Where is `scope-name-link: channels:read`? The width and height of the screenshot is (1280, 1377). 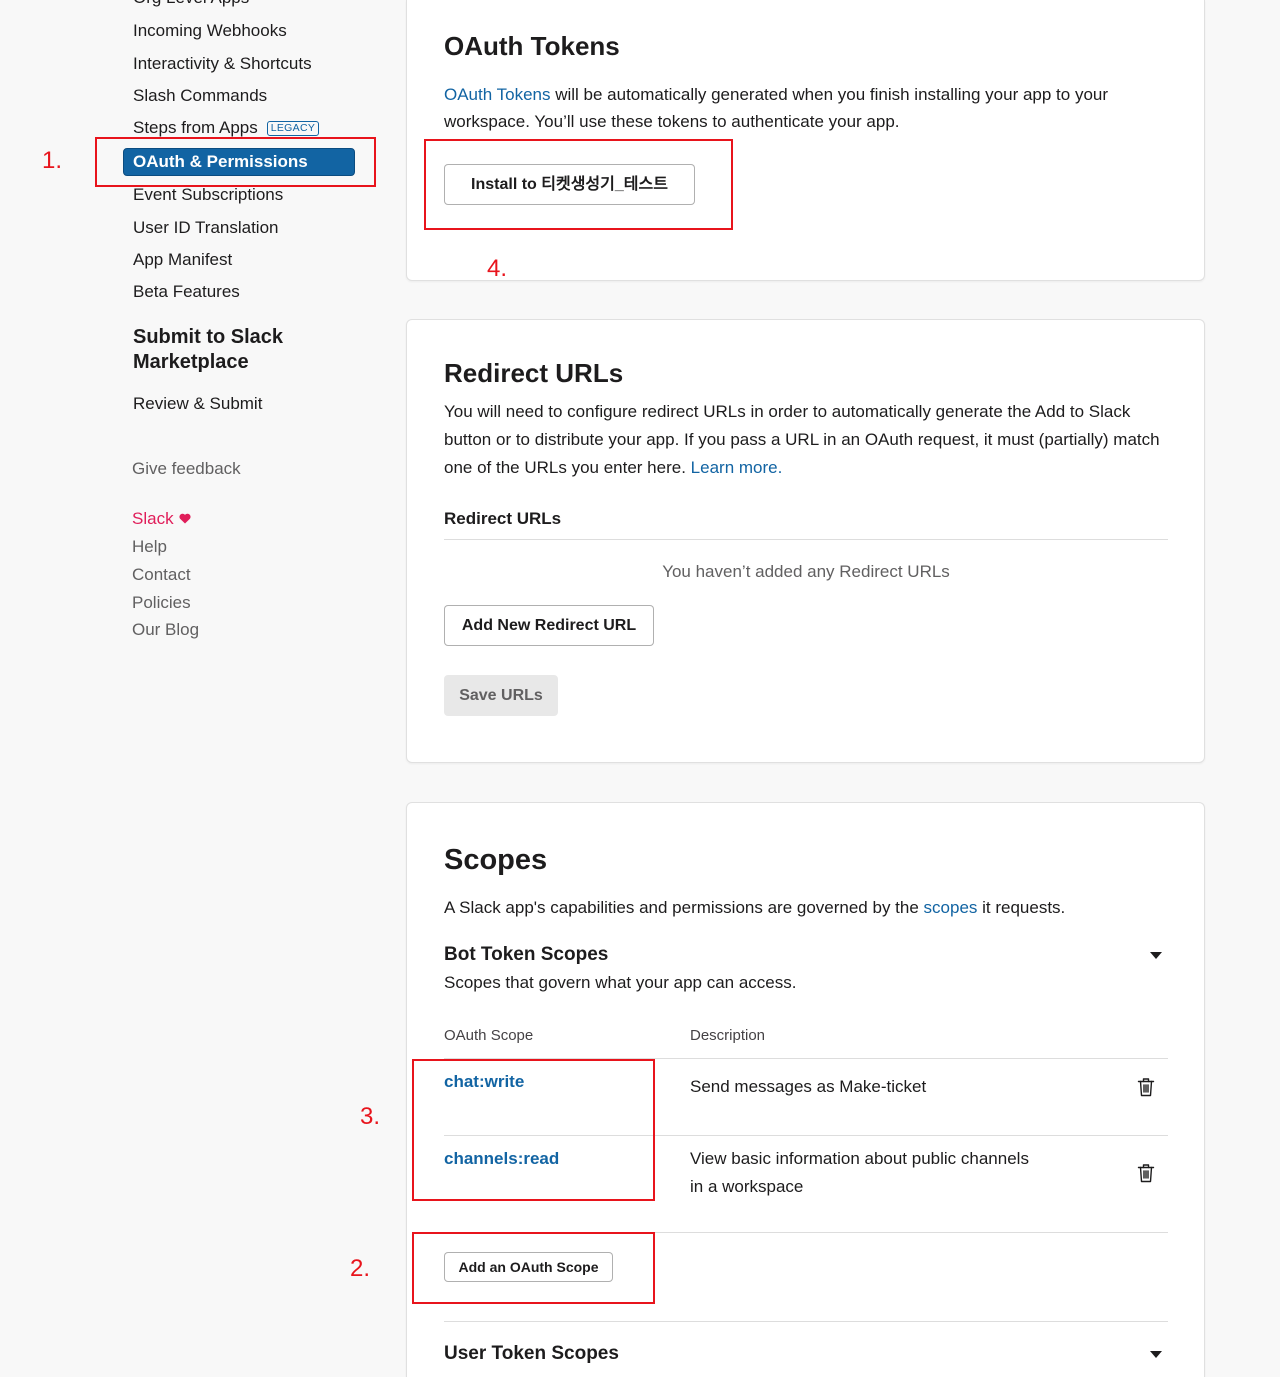
scope-name-link: channels:read is located at coordinates (501, 1159).